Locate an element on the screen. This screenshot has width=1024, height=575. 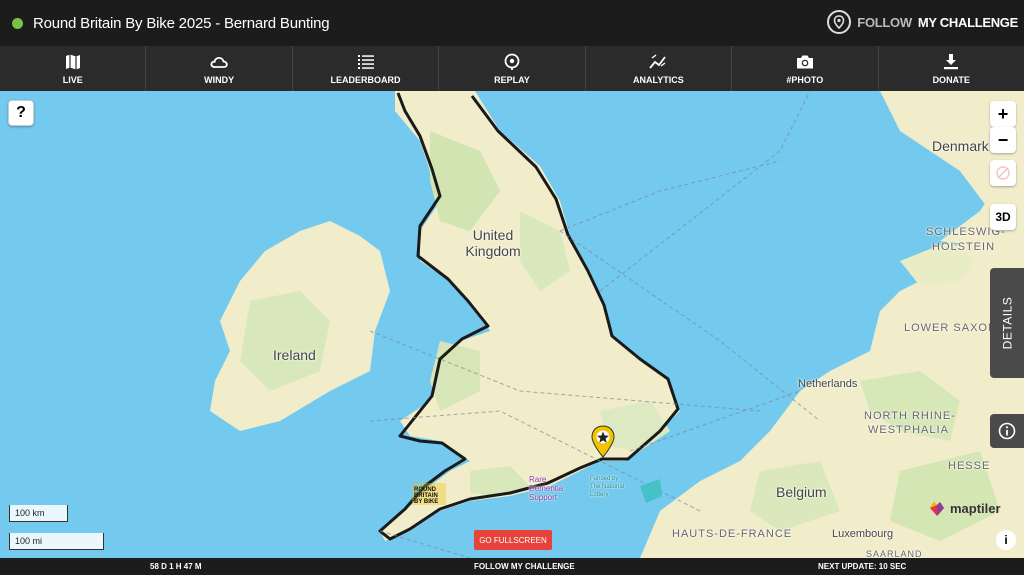
nav-leaderboard-label: LEADERBOARD is located at coordinates (365, 80).